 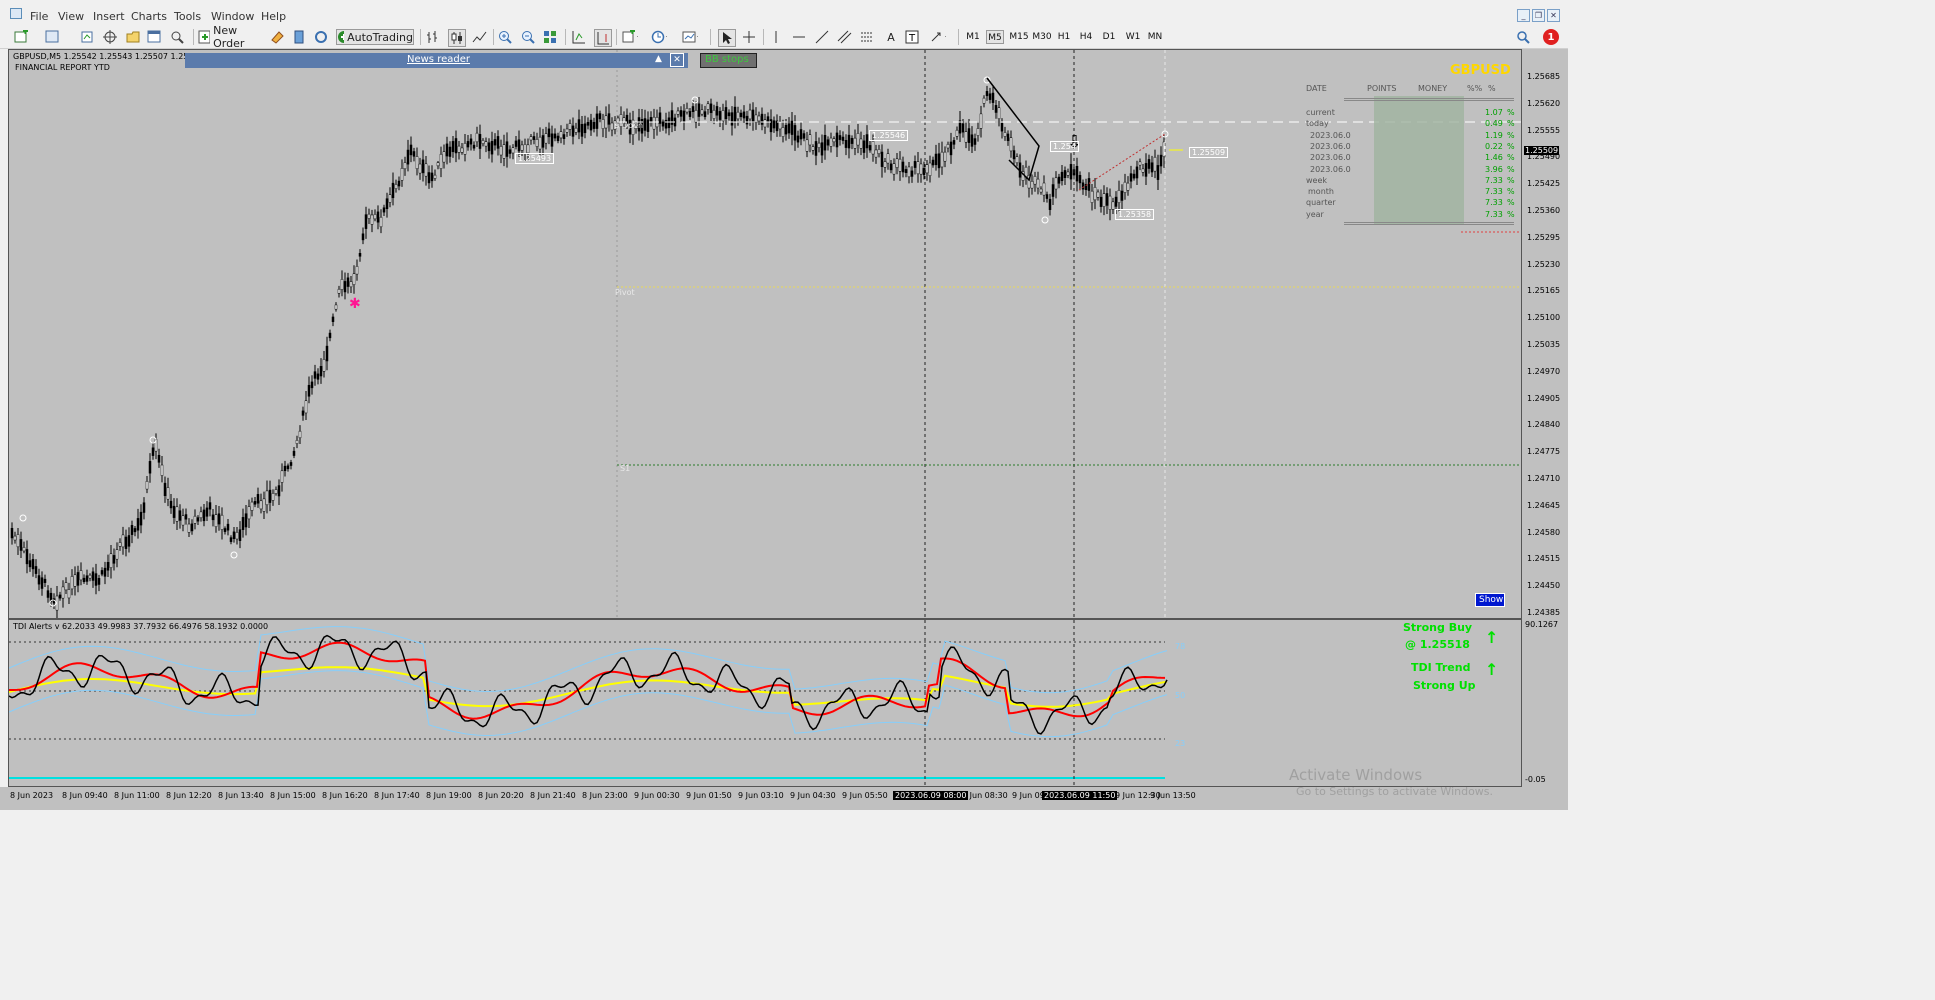 I want to click on fibonacci-icon, so click(x=868, y=37).